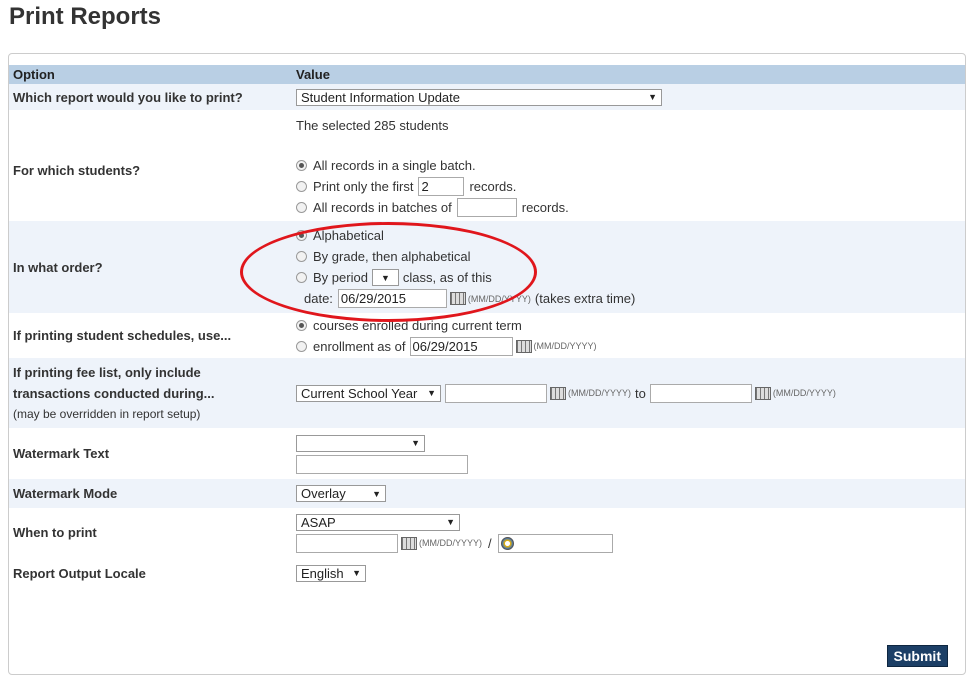 This screenshot has width=971, height=685. What do you see at coordinates (917, 656) in the screenshot?
I see `submit-button: Submit` at bounding box center [917, 656].